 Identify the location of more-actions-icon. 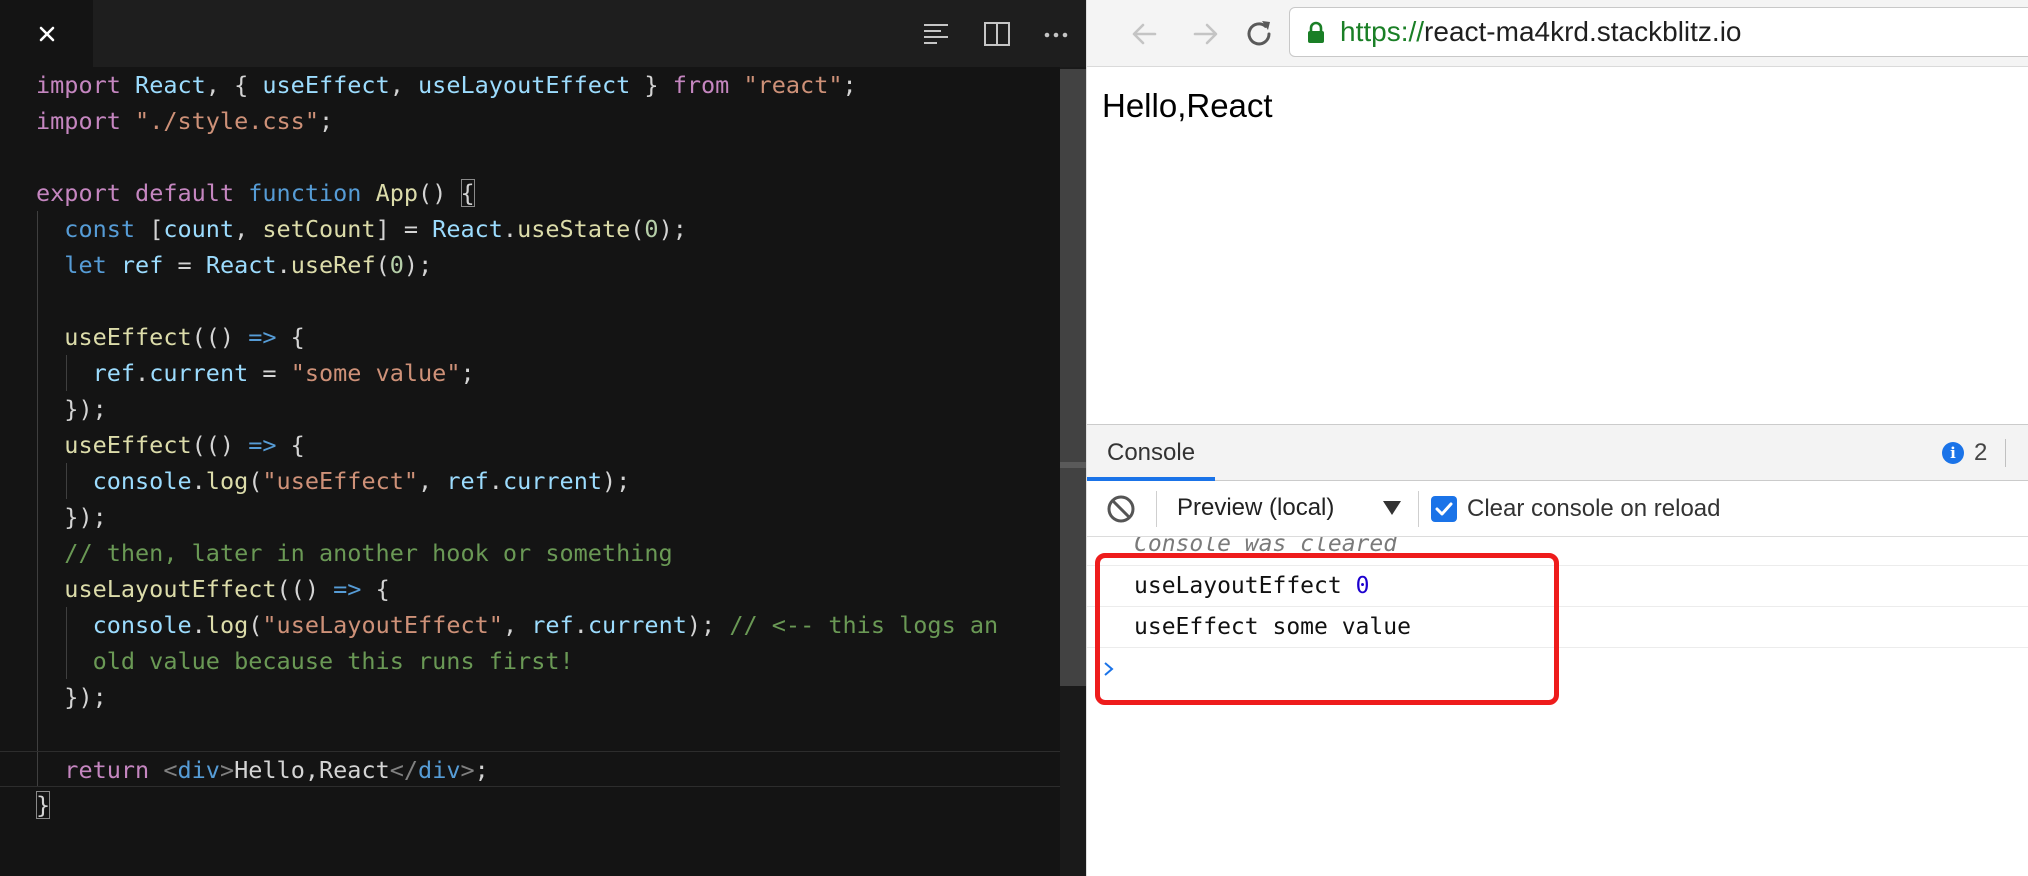
(1056, 35).